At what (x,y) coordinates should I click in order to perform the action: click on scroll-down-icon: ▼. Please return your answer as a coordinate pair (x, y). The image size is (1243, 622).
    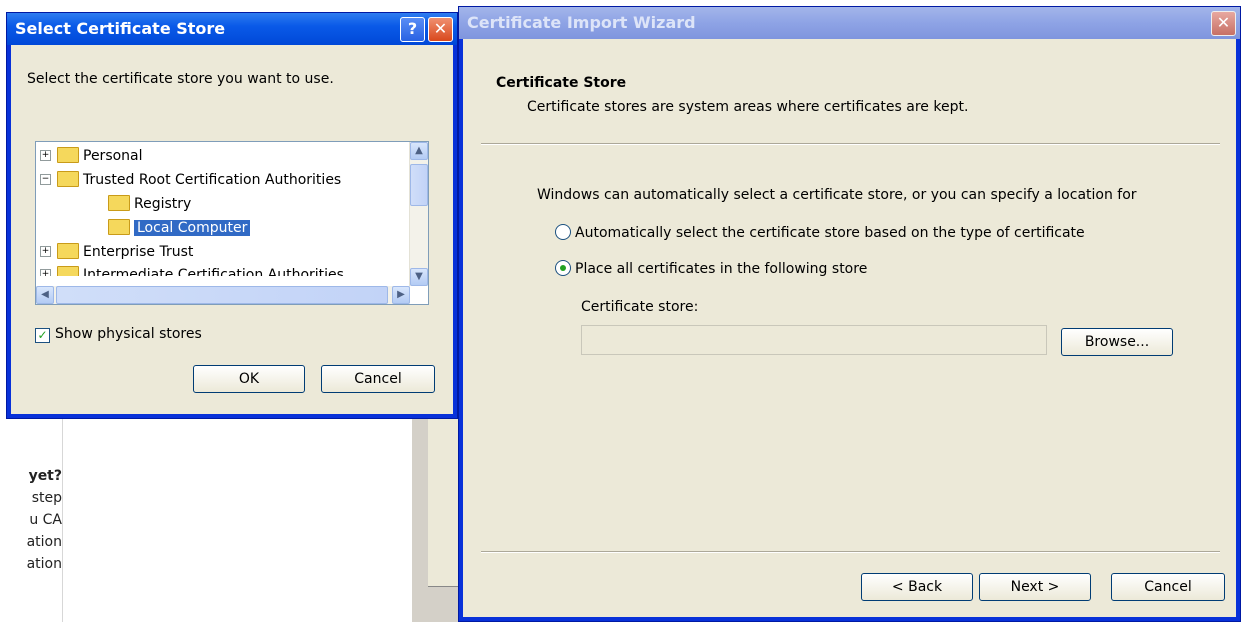
    Looking at the image, I should click on (419, 277).